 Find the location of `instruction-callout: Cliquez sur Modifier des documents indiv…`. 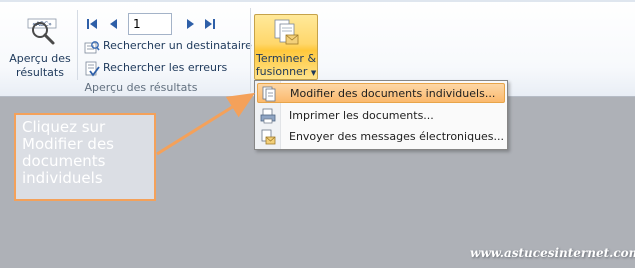

instruction-callout: Cliquez sur Modifier des documents indiv… is located at coordinates (85, 157).